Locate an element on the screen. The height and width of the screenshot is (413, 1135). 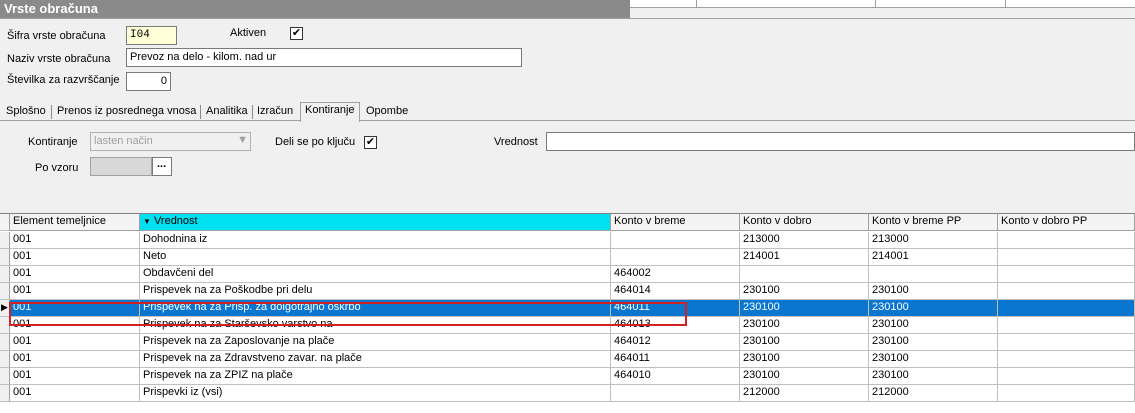
sifra-field: I04 is located at coordinates (151, 35).